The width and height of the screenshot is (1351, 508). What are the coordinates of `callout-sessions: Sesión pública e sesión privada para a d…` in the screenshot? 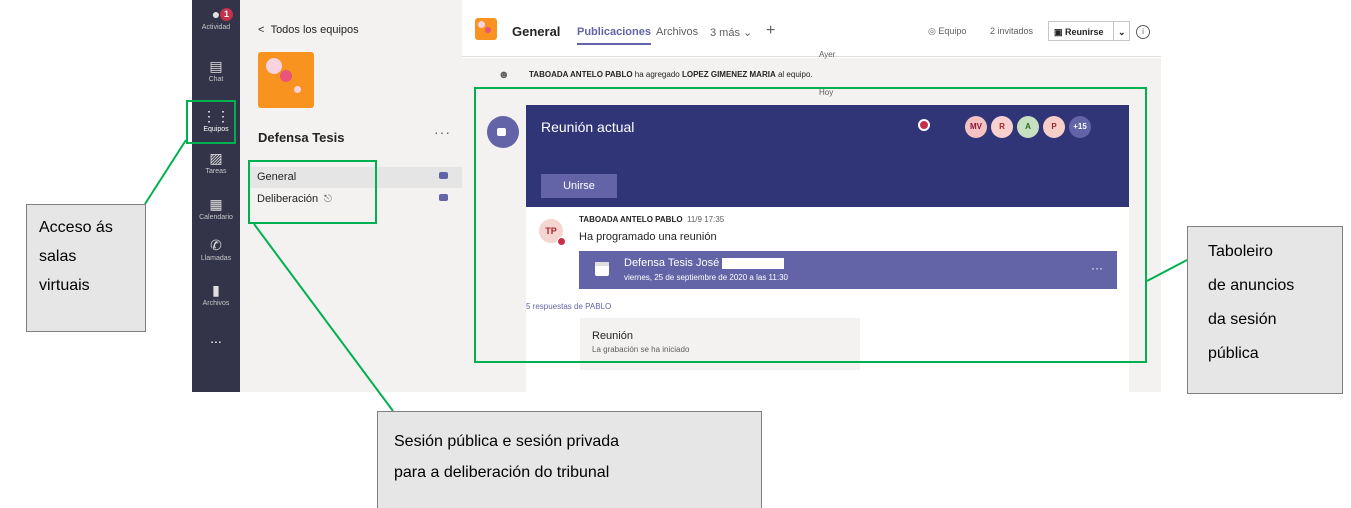 It's located at (569, 459).